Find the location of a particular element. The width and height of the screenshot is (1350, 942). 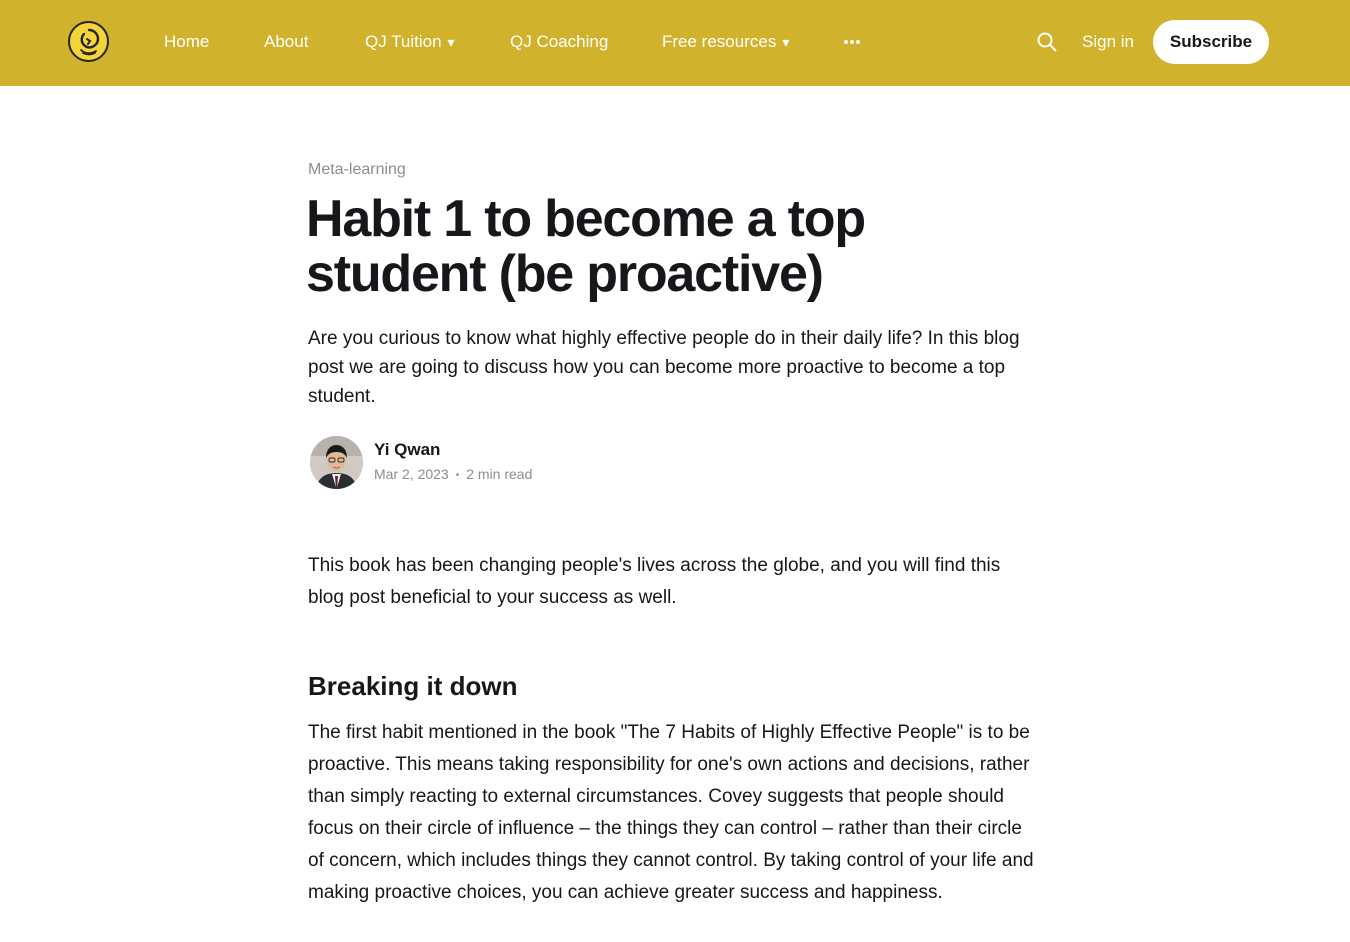

logo-emblem-icon is located at coordinates (89, 41).